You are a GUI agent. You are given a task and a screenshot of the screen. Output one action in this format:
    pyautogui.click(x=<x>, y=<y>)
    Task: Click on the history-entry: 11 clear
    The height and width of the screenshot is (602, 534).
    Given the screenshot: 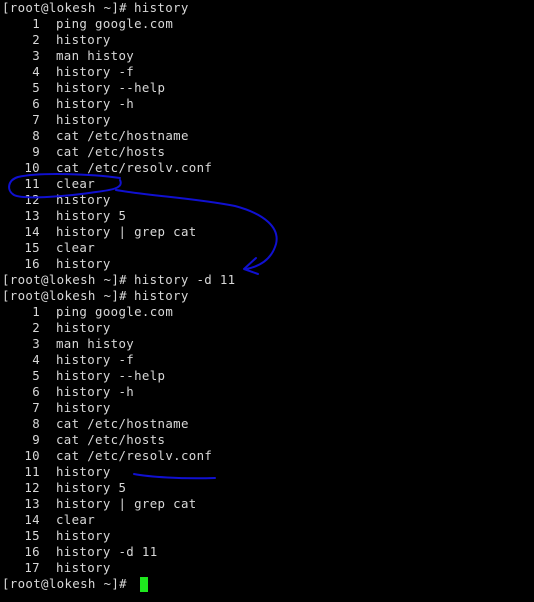 What is the action you would take?
    pyautogui.click(x=267, y=184)
    